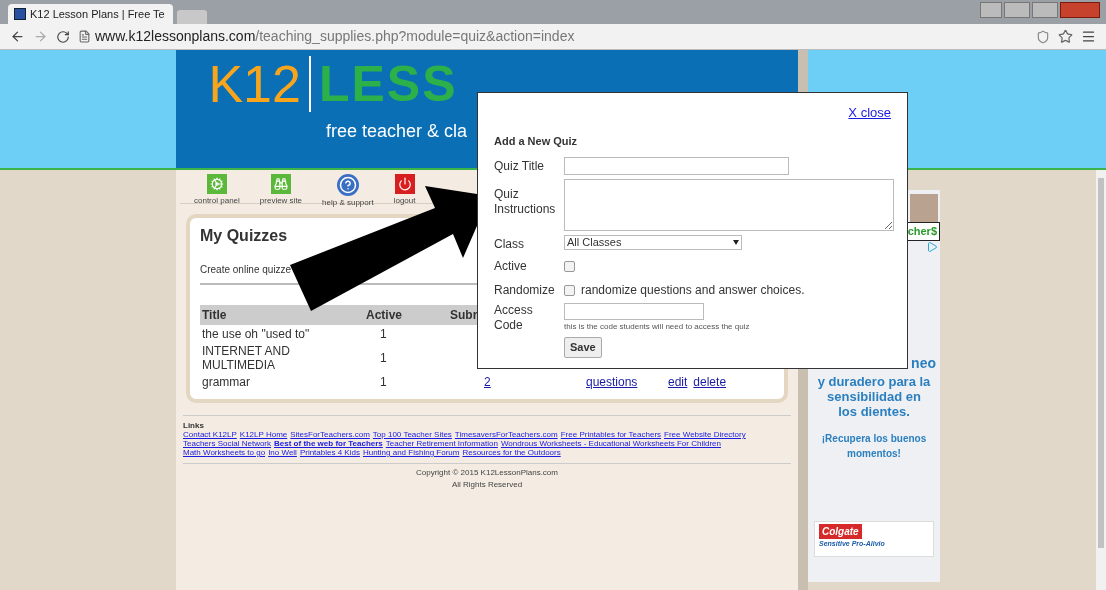 The image size is (1106, 590). Describe the element at coordinates (1080, 10) in the screenshot. I see `close-button` at that location.